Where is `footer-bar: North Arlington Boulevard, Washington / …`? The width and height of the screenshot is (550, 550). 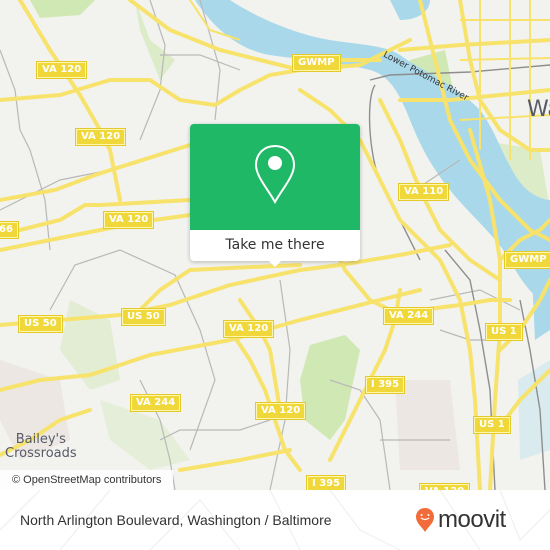
footer-bar: North Arlington Boulevard, Washington / … is located at coordinates (275, 520).